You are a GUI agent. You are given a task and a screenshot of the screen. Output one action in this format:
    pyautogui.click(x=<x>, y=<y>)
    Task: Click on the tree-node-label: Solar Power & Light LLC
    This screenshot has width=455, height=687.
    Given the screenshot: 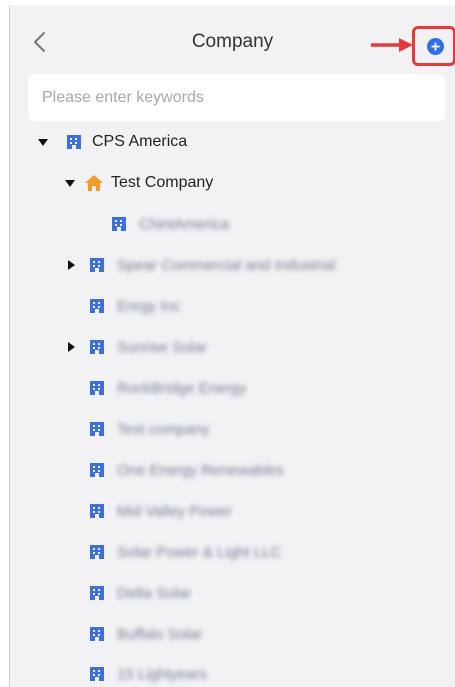 What is the action you would take?
    pyautogui.click(x=199, y=552)
    